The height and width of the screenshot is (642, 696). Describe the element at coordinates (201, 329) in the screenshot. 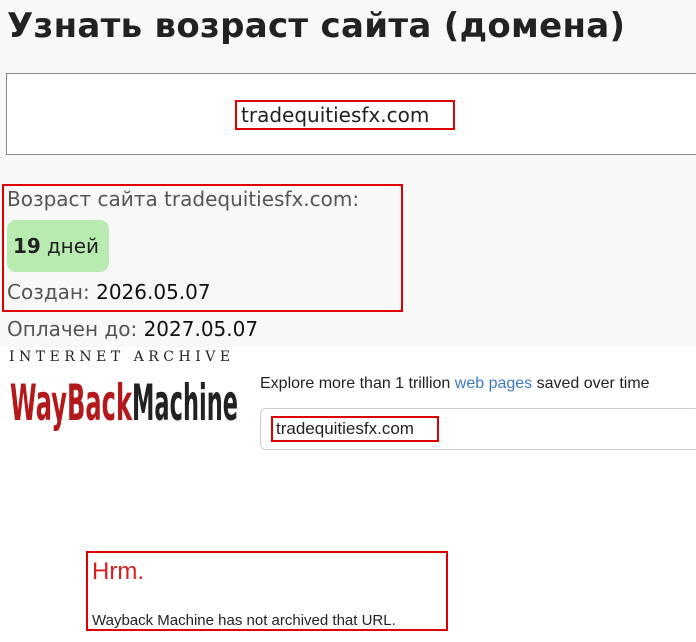

I see `paid-value: 2027.05.07` at that location.